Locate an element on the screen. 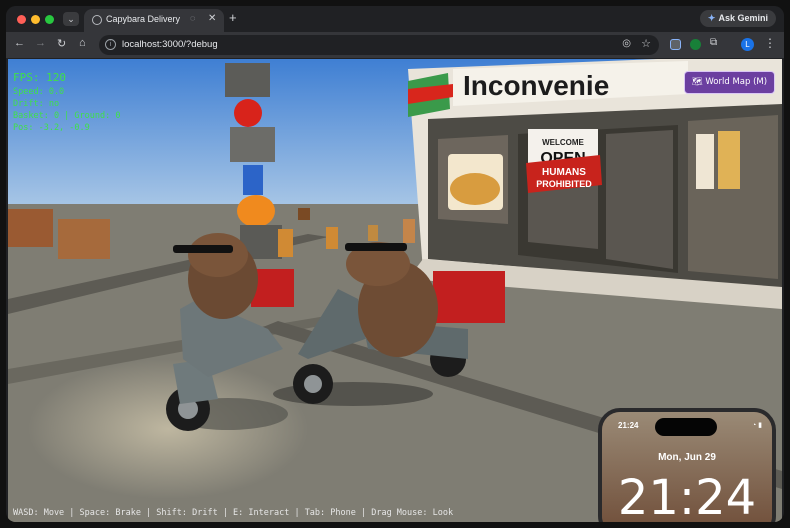  ask-gemini-button: ✦ Ask Gemini is located at coordinates (737, 18).